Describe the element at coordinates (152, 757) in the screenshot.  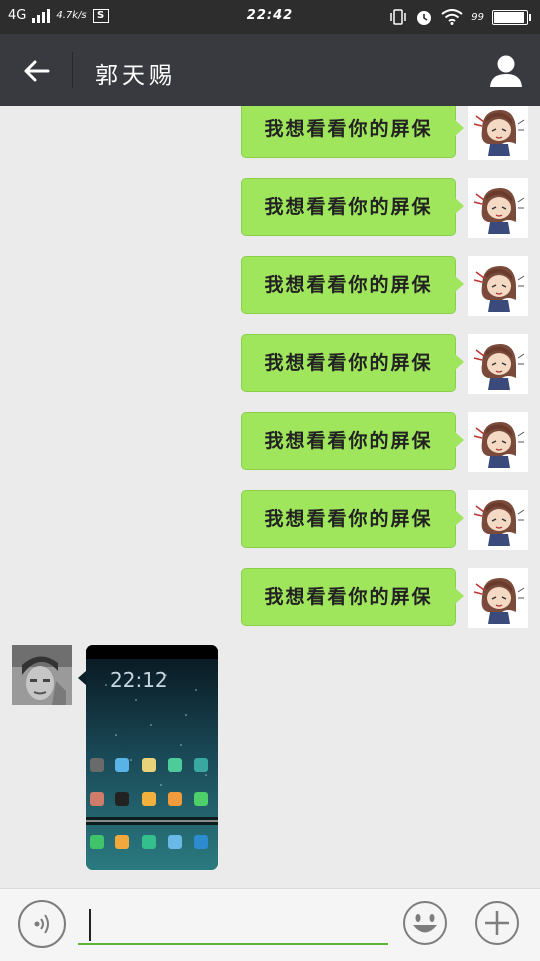
I see `screenshot-thumbnail: 22:12` at that location.